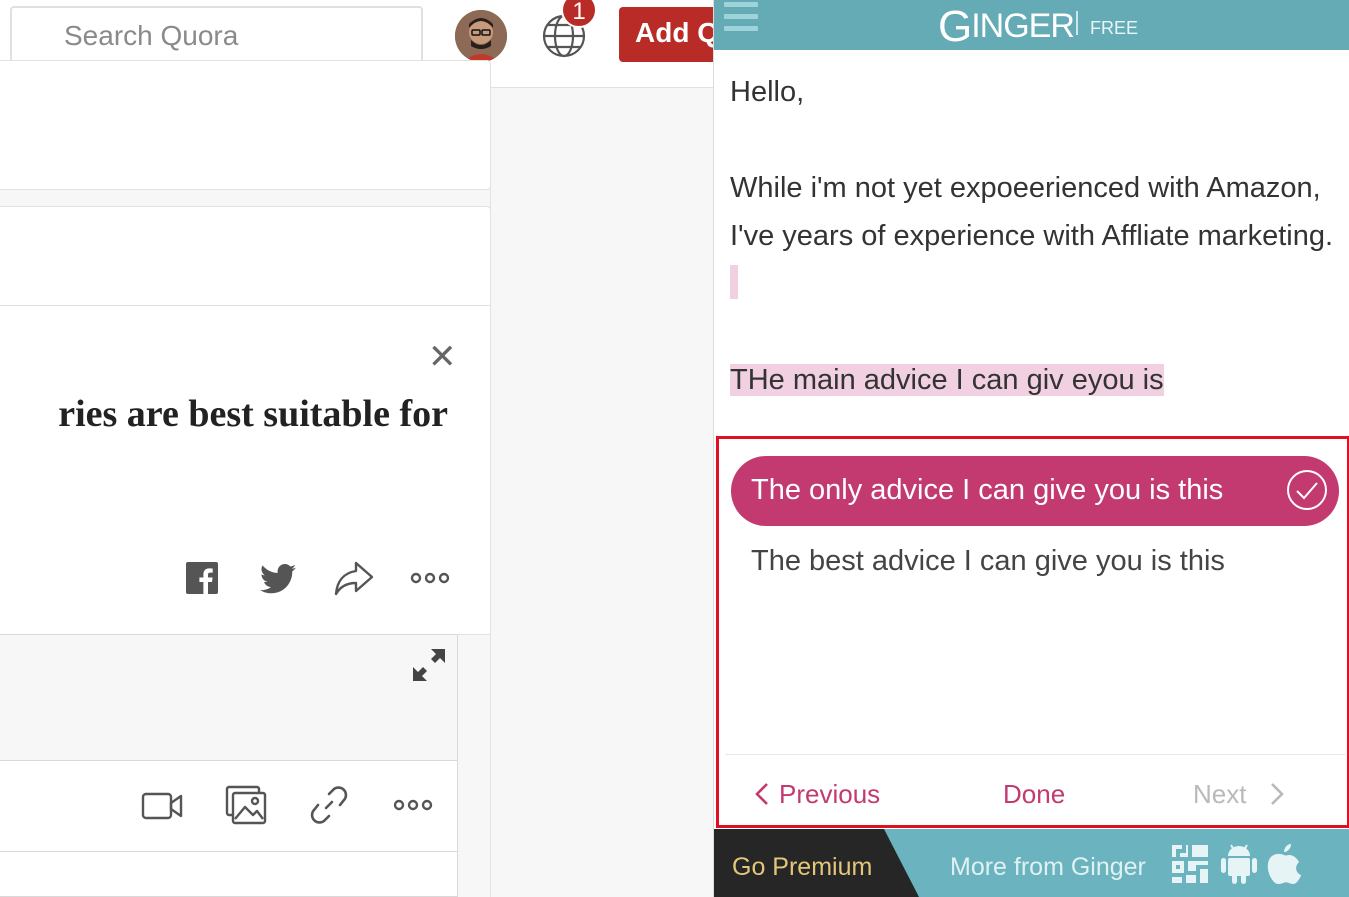  I want to click on suggestion-selected: The only advice I can give you is this, so click(1035, 491).